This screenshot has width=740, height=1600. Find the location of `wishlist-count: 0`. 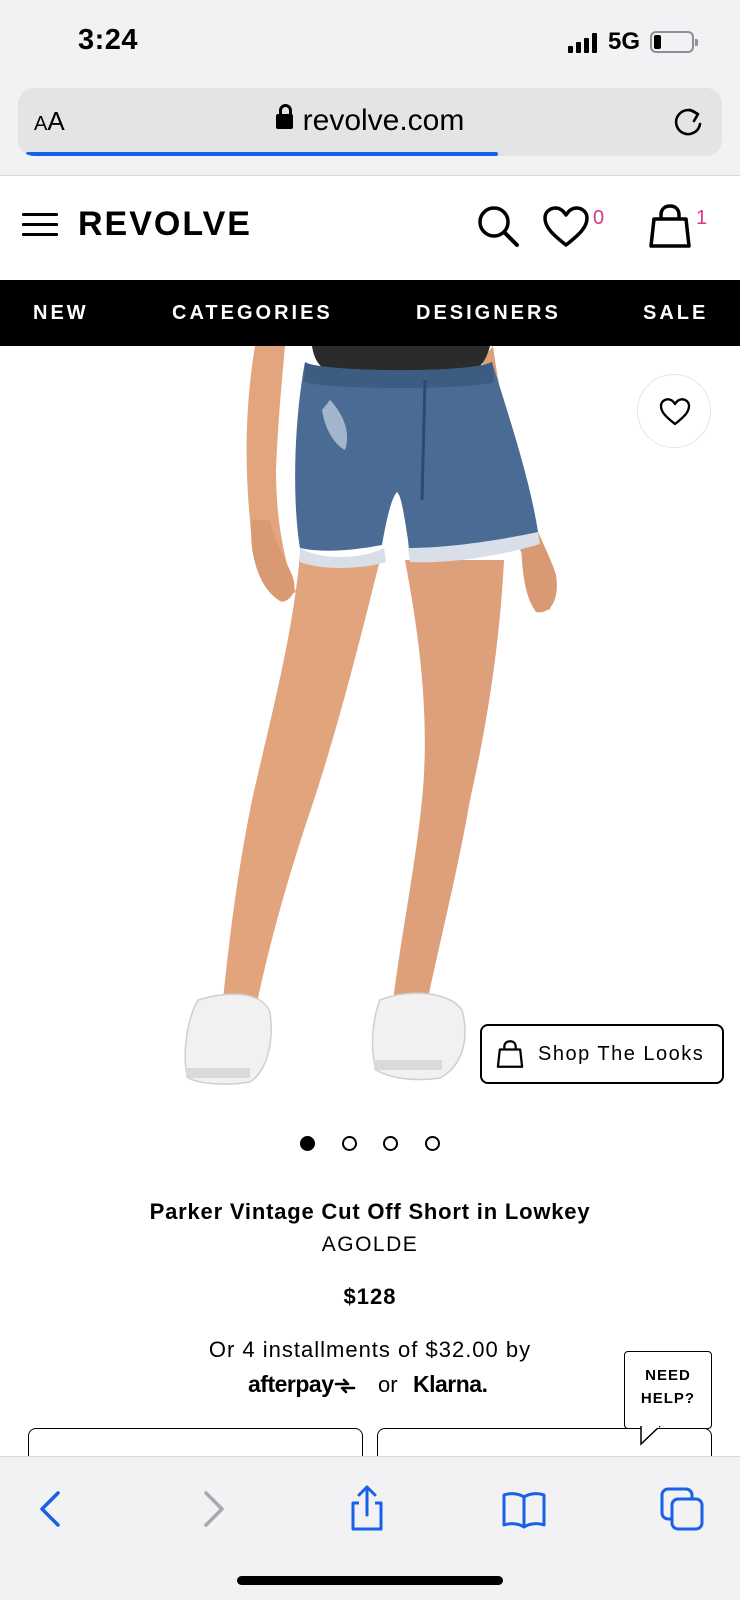

wishlist-count: 0 is located at coordinates (599, 218).